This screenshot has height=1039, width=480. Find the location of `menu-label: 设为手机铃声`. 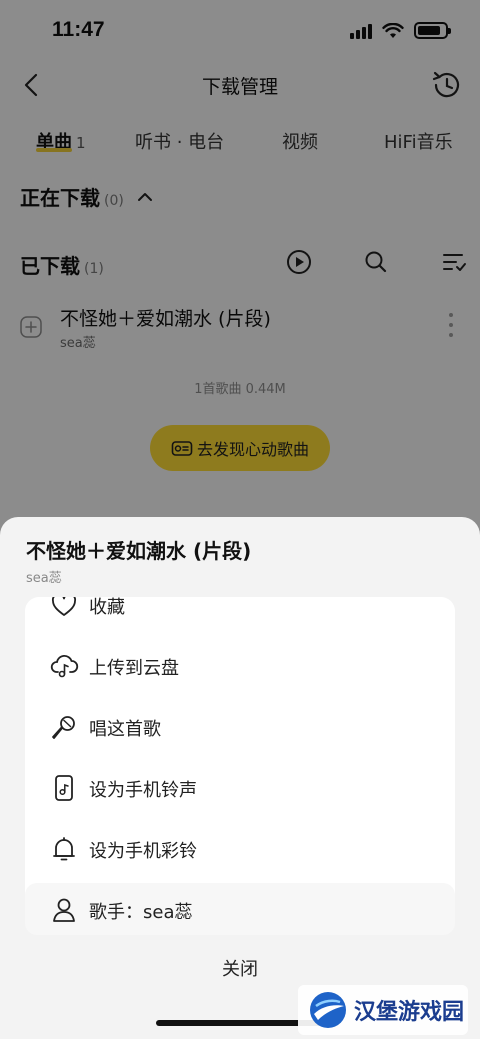

menu-label: 设为手机铃声 is located at coordinates (143, 790).